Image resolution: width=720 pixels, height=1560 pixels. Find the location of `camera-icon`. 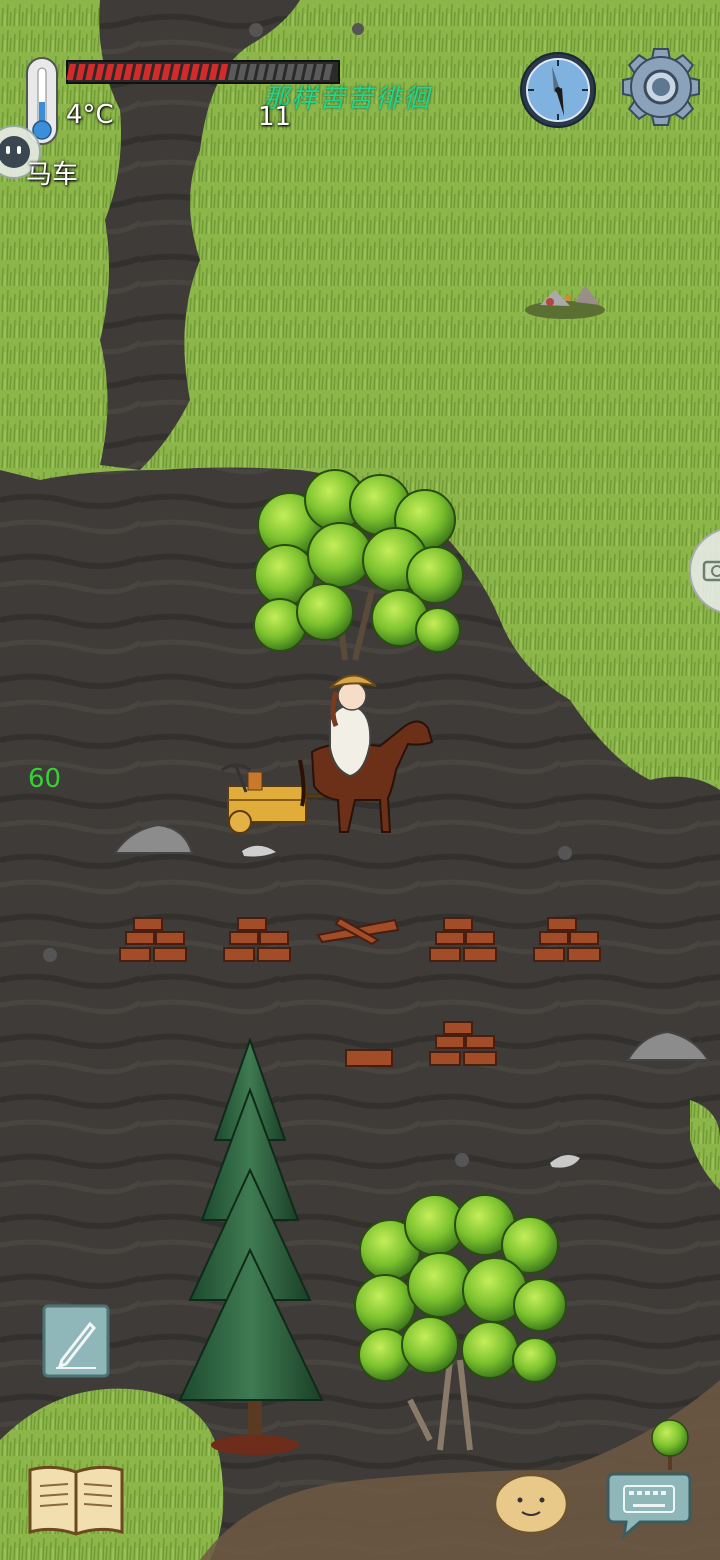

camera-icon is located at coordinates (705, 571).